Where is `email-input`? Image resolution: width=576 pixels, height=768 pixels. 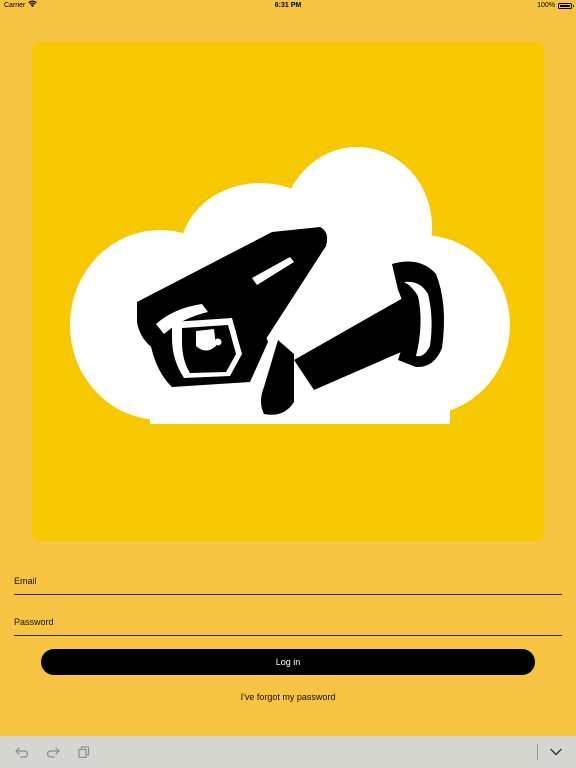 email-input is located at coordinates (288, 581).